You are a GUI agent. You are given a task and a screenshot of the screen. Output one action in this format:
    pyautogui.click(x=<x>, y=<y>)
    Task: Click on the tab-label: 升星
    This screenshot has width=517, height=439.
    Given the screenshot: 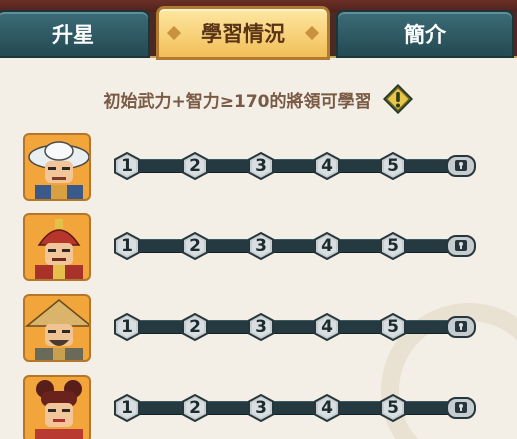 What is the action you would take?
    pyautogui.click(x=73, y=35)
    